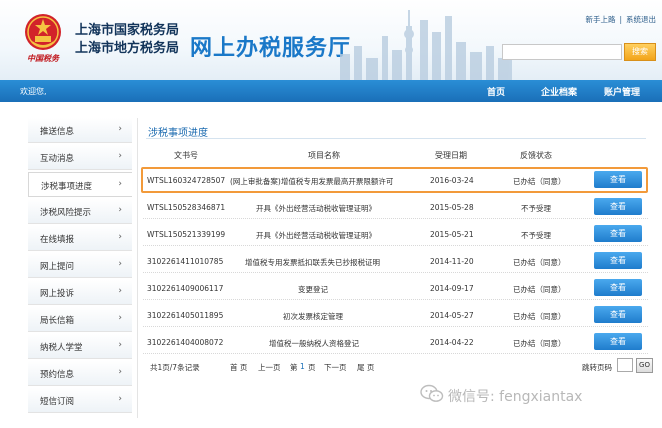 The width and height of the screenshot is (662, 428). What do you see at coordinates (600, 19) in the screenshot?
I see `beginner-guide-link: 新手上路` at bounding box center [600, 19].